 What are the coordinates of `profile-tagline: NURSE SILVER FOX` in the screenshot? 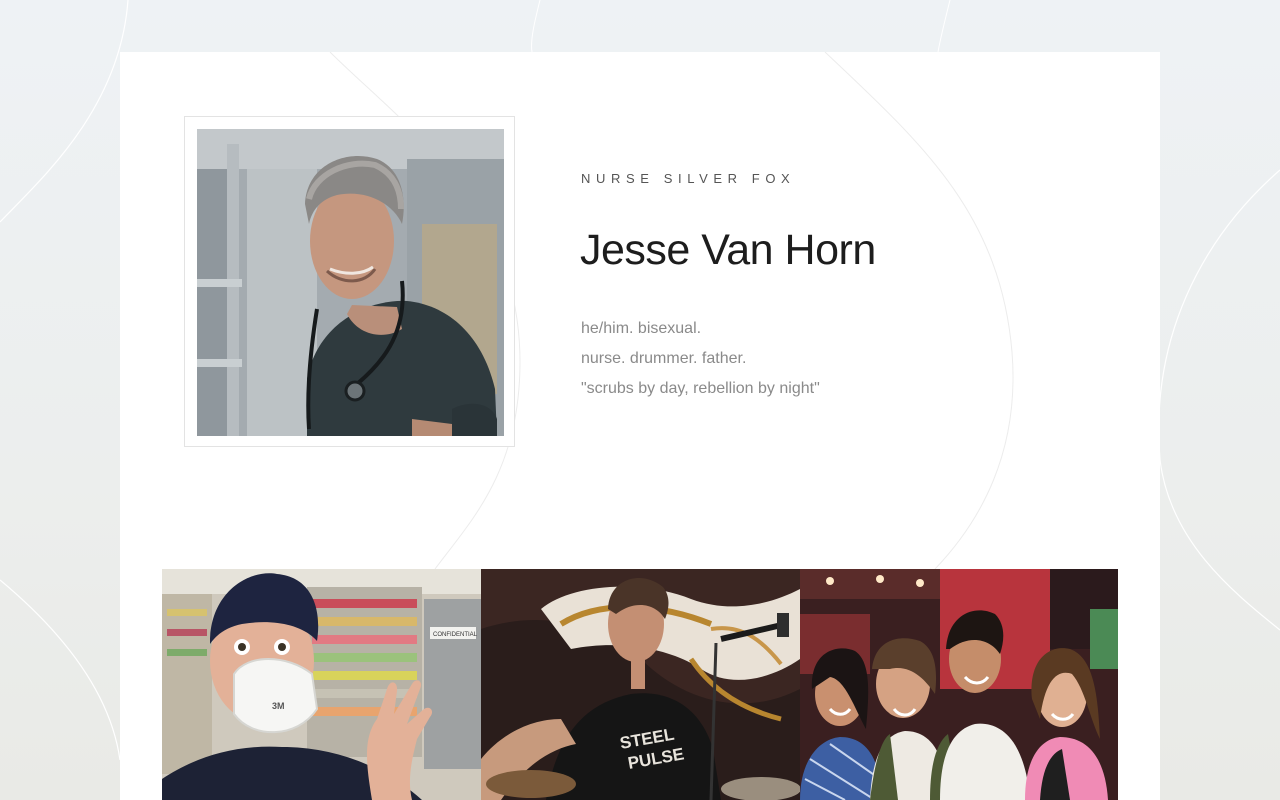 It's located at (688, 178).